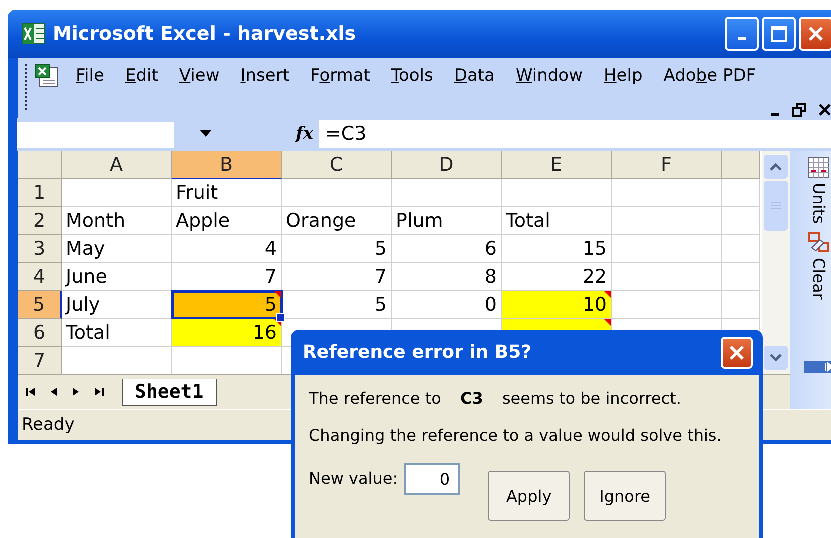 Image resolution: width=831 pixels, height=538 pixels. Describe the element at coordinates (26, 87) in the screenshot. I see `toolbar-grip-icon` at that location.